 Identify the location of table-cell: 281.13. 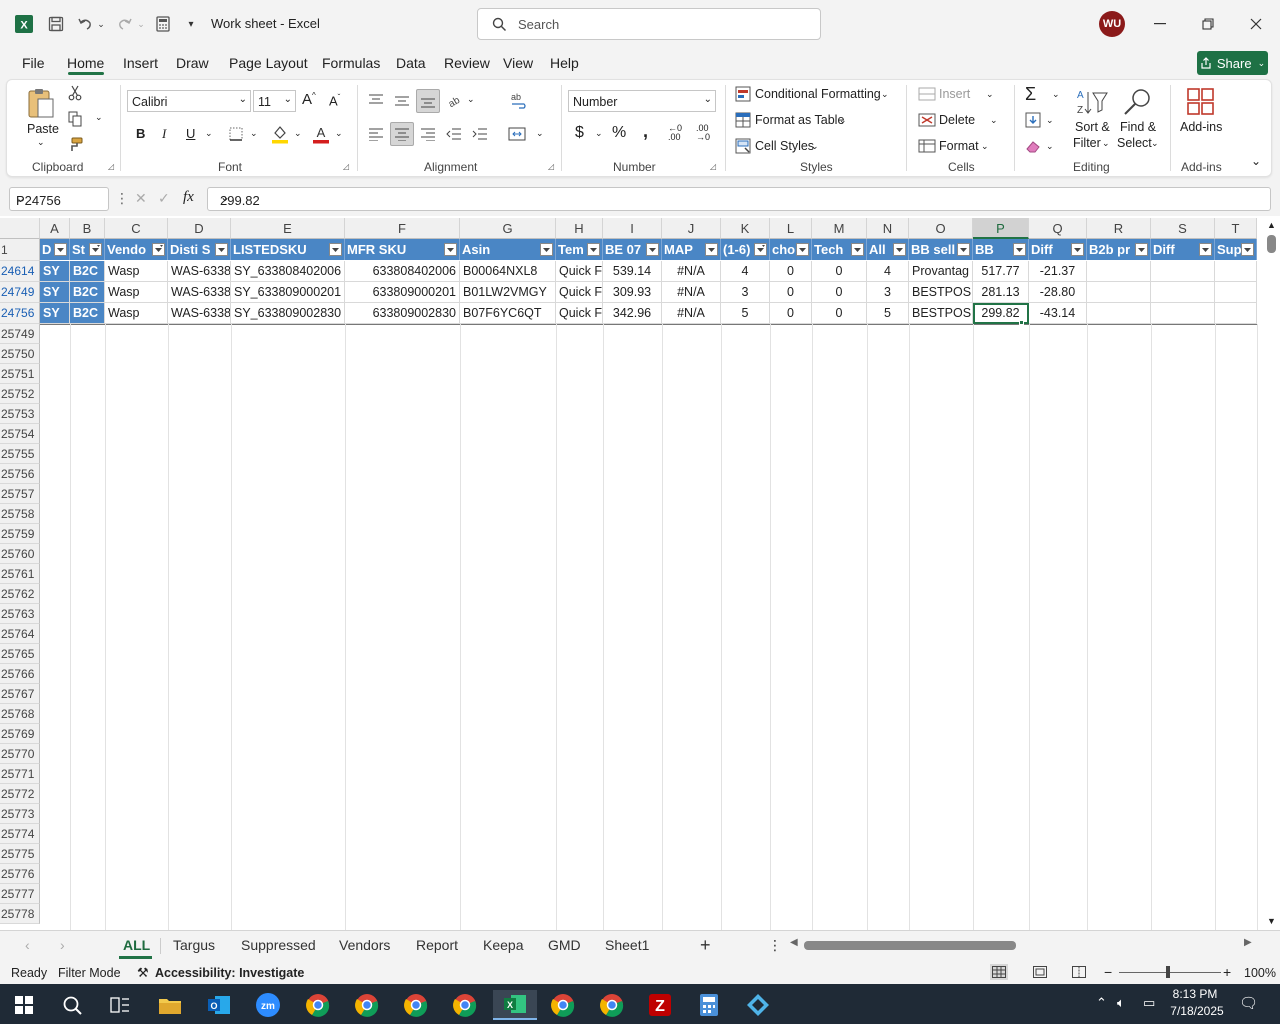
(1001, 292).